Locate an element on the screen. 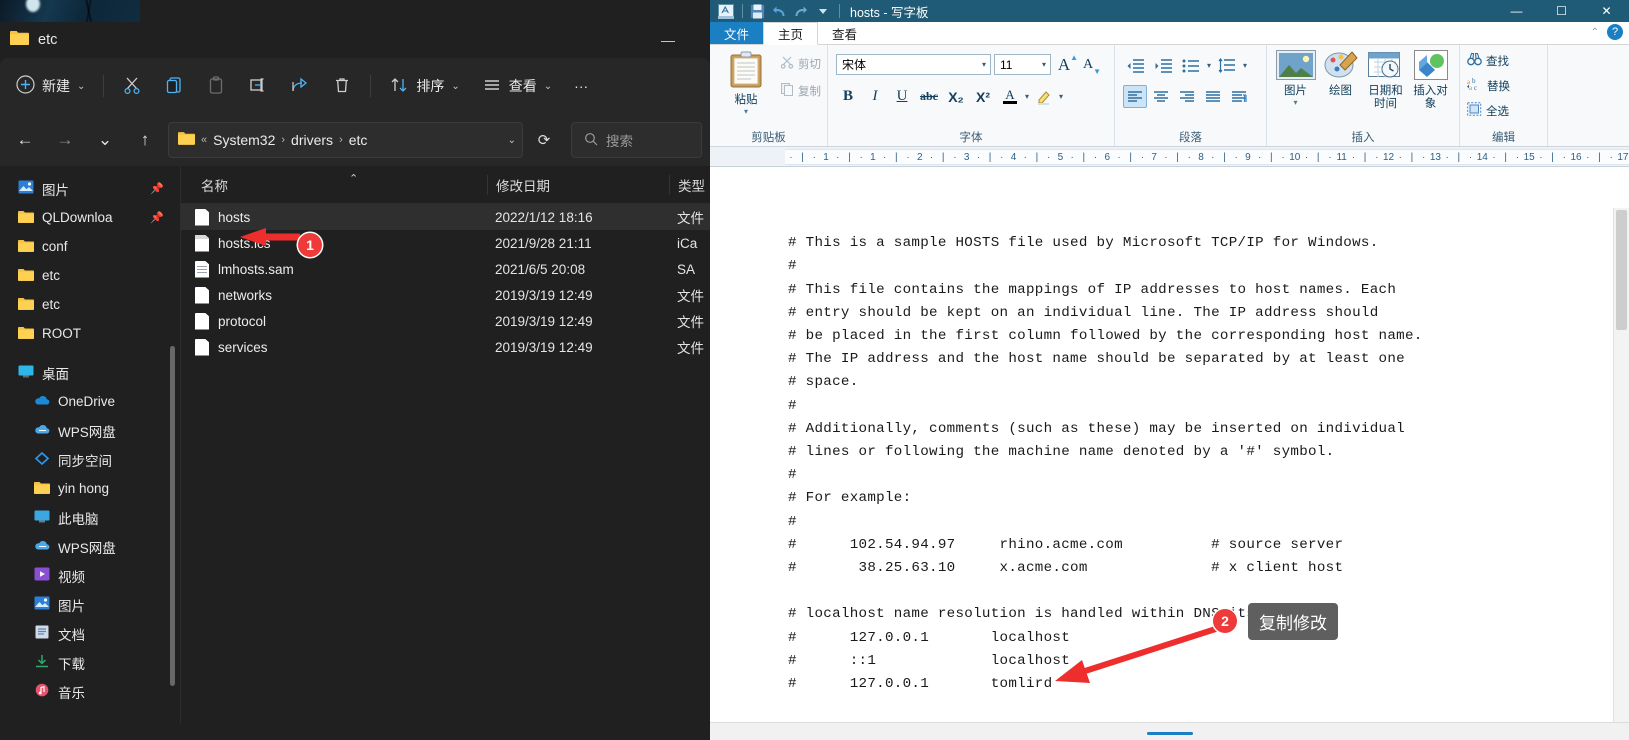 The height and width of the screenshot is (740, 1629). nav-item-qldownload: QLDownloa 📌 is located at coordinates (90, 217).